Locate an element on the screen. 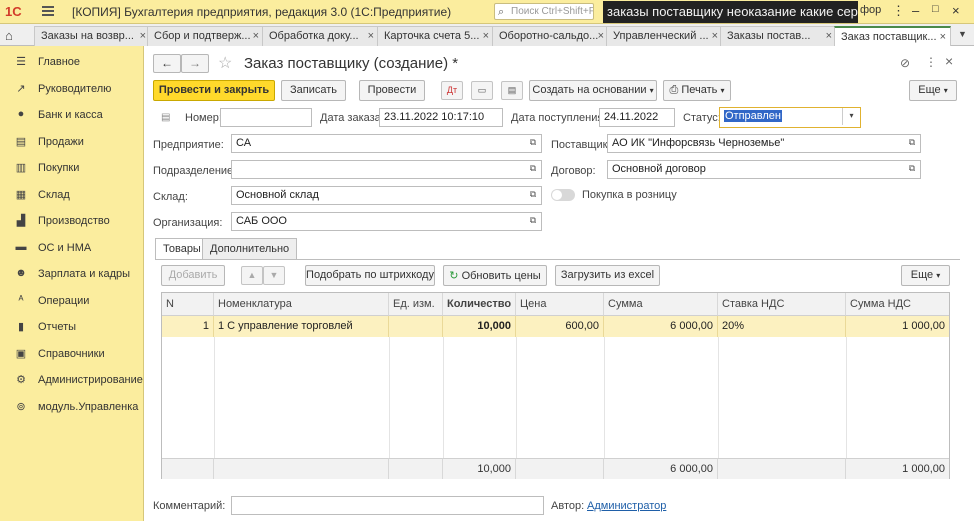  column-header-unit: Ед. изм. is located at coordinates (416, 304).